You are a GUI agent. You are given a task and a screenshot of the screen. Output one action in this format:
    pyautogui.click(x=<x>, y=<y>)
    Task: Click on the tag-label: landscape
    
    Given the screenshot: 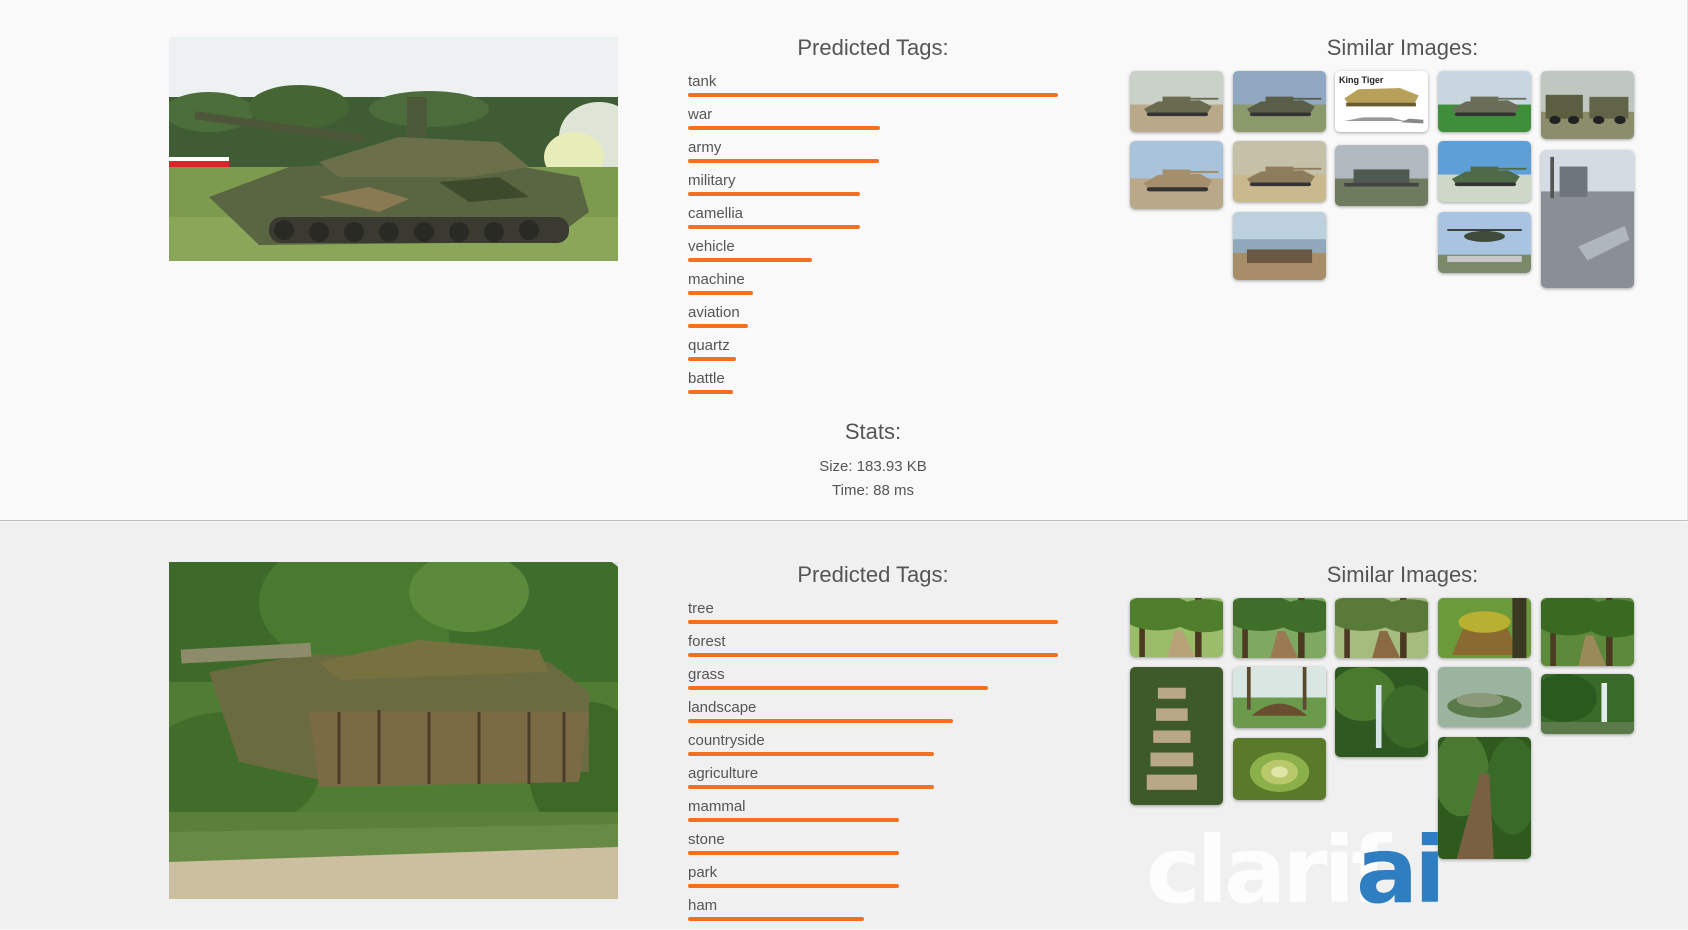 What is the action you would take?
    pyautogui.click(x=722, y=707)
    